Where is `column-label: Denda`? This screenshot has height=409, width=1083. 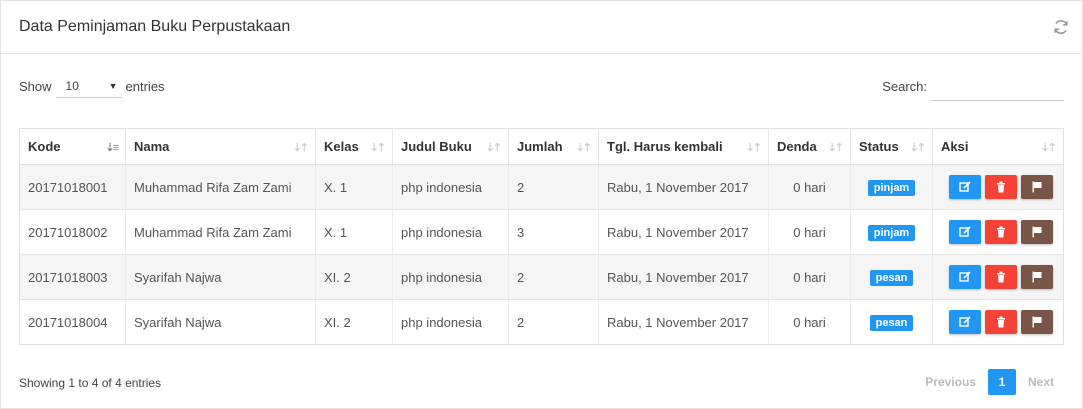
column-label: Denda is located at coordinates (797, 146).